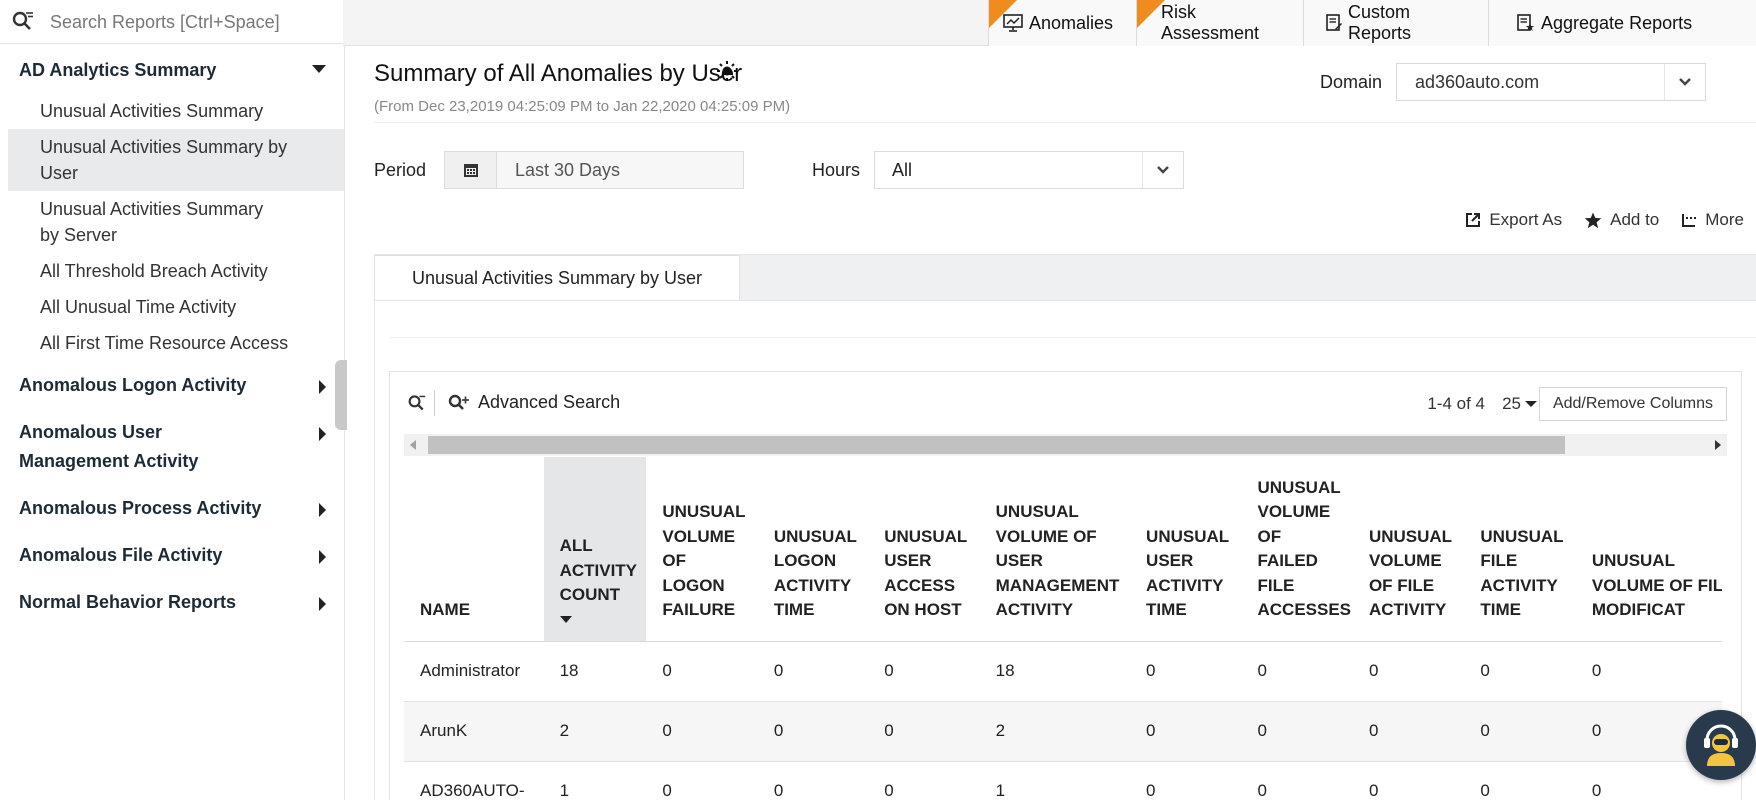 This screenshot has width=1756, height=800. I want to click on advanced-search-label: Advanced Search, so click(549, 402).